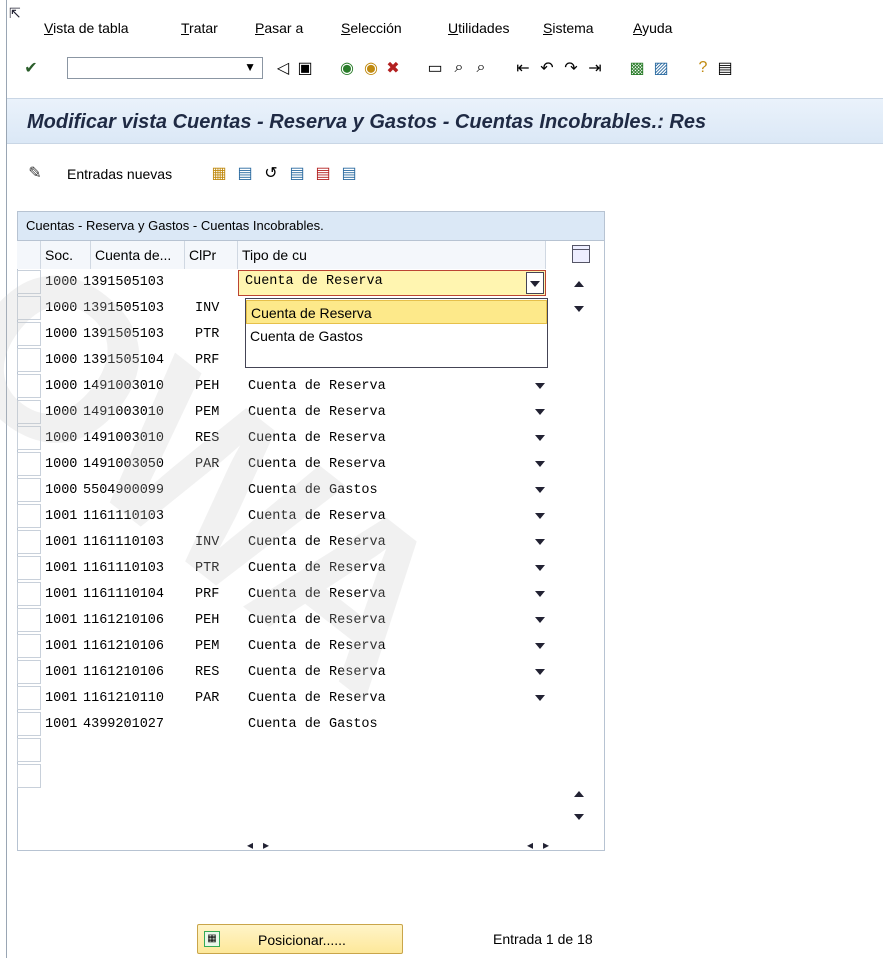 Image resolution: width=883 pixels, height=958 pixels. What do you see at coordinates (31, 68) in the screenshot?
I see `check-icon: ✔` at bounding box center [31, 68].